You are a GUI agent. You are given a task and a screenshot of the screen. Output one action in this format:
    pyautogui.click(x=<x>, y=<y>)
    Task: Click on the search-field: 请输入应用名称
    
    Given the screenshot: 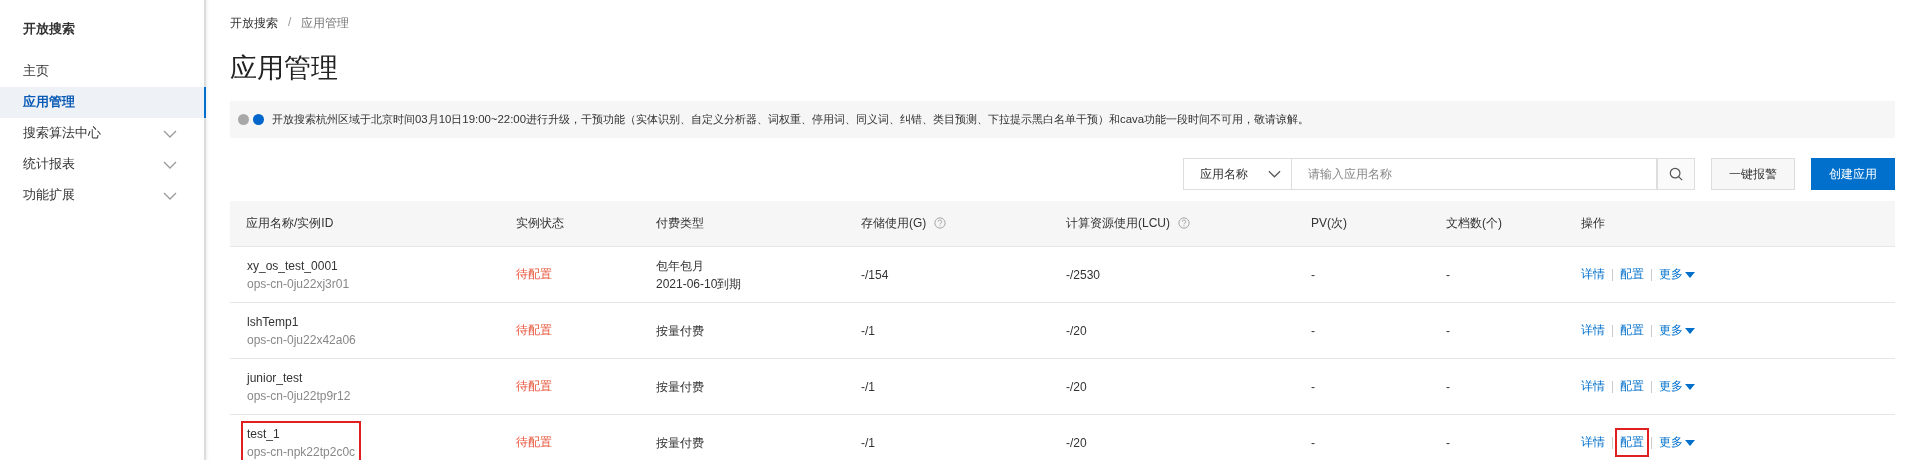 What is the action you would take?
    pyautogui.click(x=1474, y=174)
    